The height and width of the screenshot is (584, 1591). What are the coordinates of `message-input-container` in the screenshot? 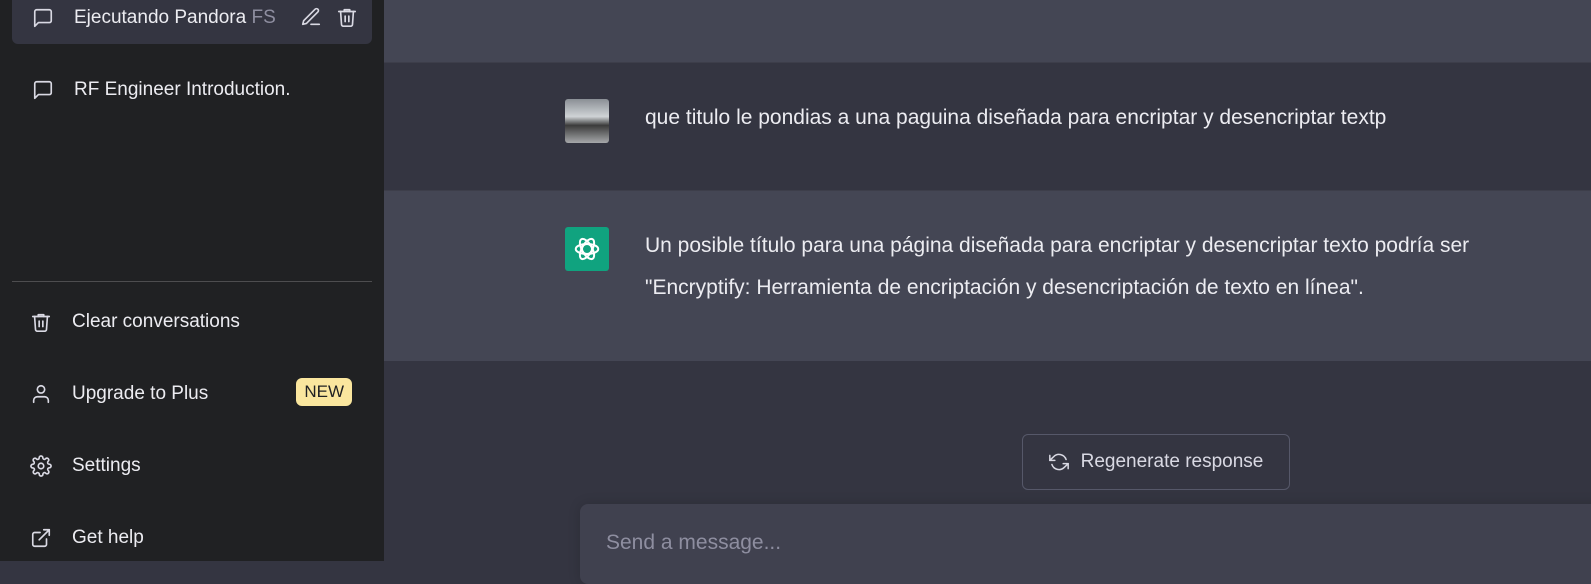 It's located at (1085, 544).